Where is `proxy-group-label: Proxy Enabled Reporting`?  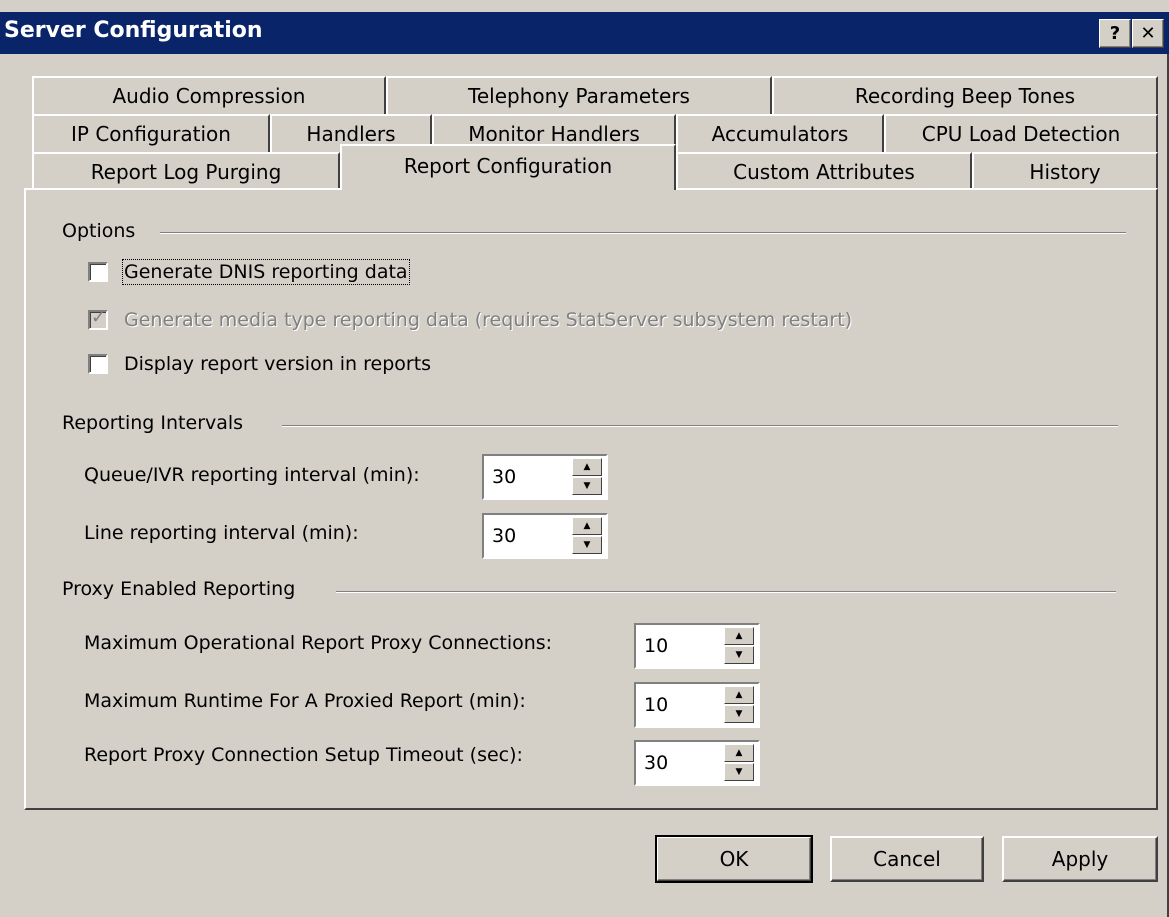 proxy-group-label: Proxy Enabled Reporting is located at coordinates (186, 589).